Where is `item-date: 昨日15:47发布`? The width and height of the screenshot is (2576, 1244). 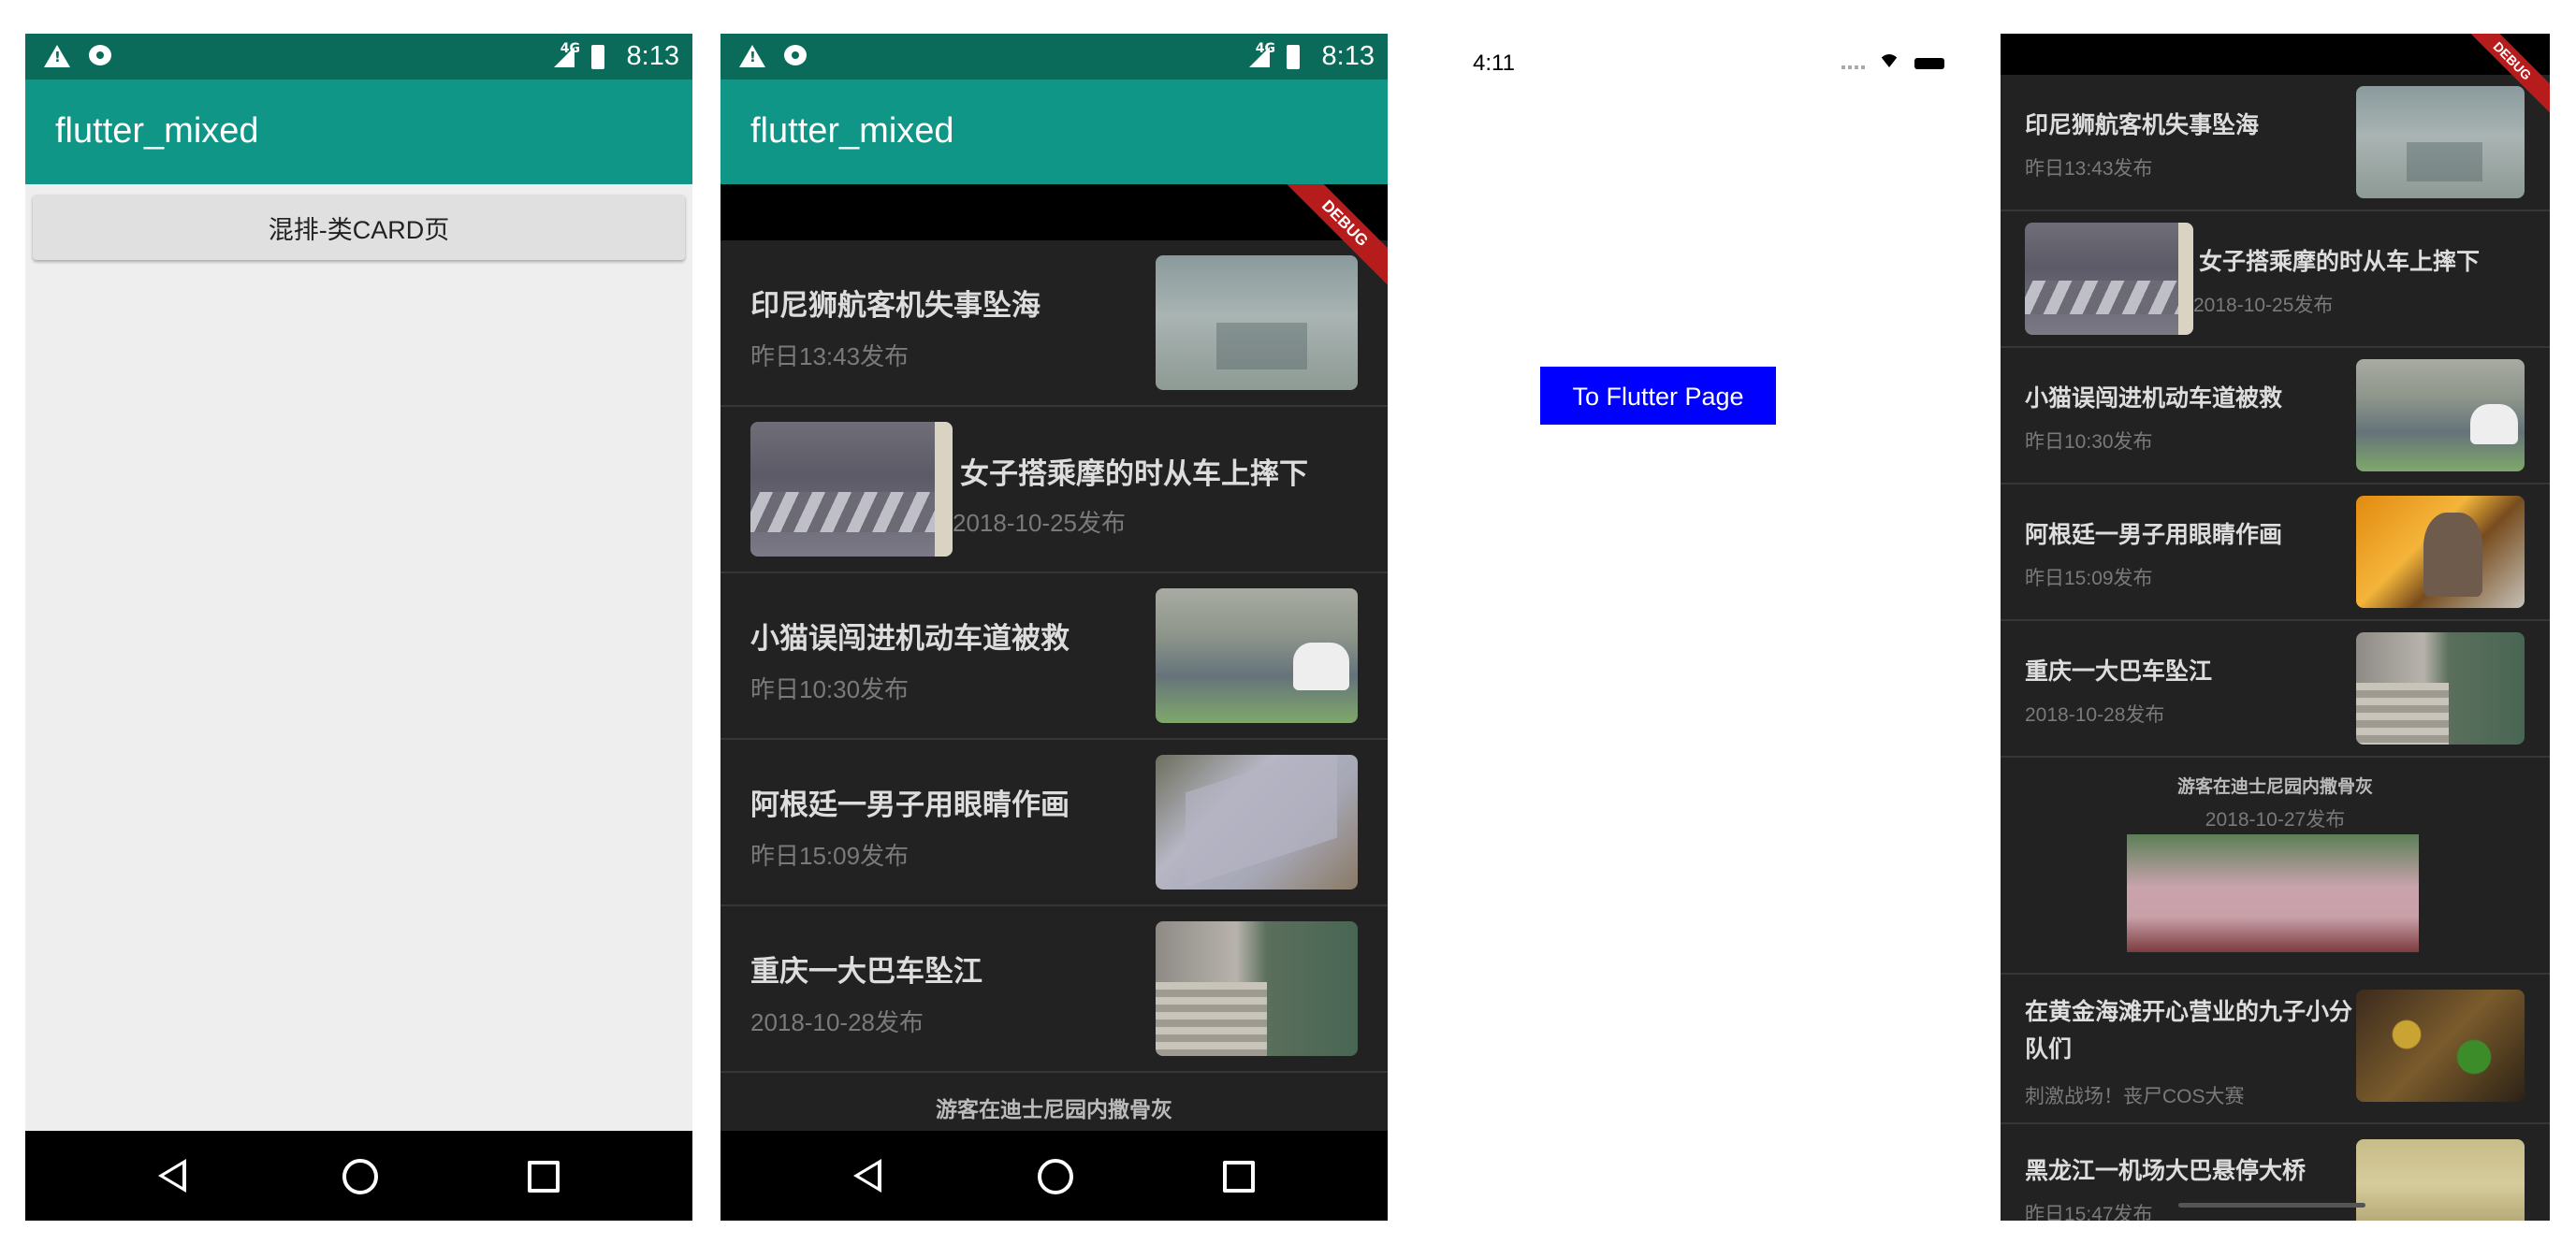 item-date: 昨日15:47发布 is located at coordinates (2089, 1212).